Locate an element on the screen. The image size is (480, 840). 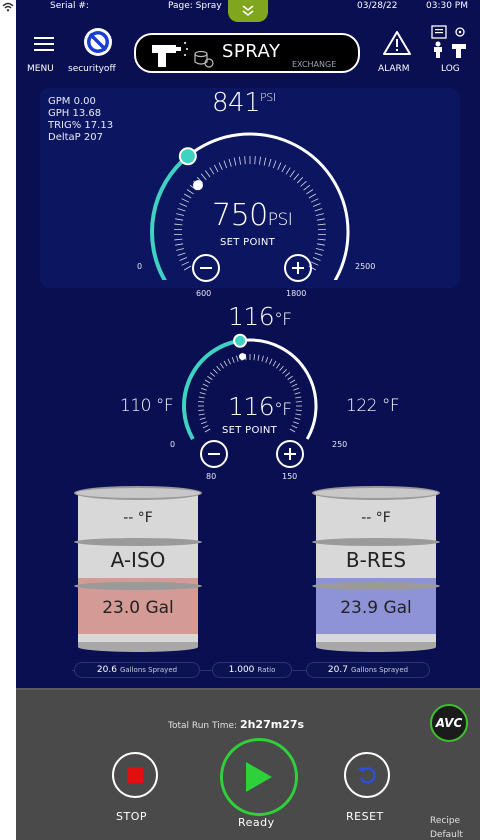
pressure-decrease-button is located at coordinates (206, 268).